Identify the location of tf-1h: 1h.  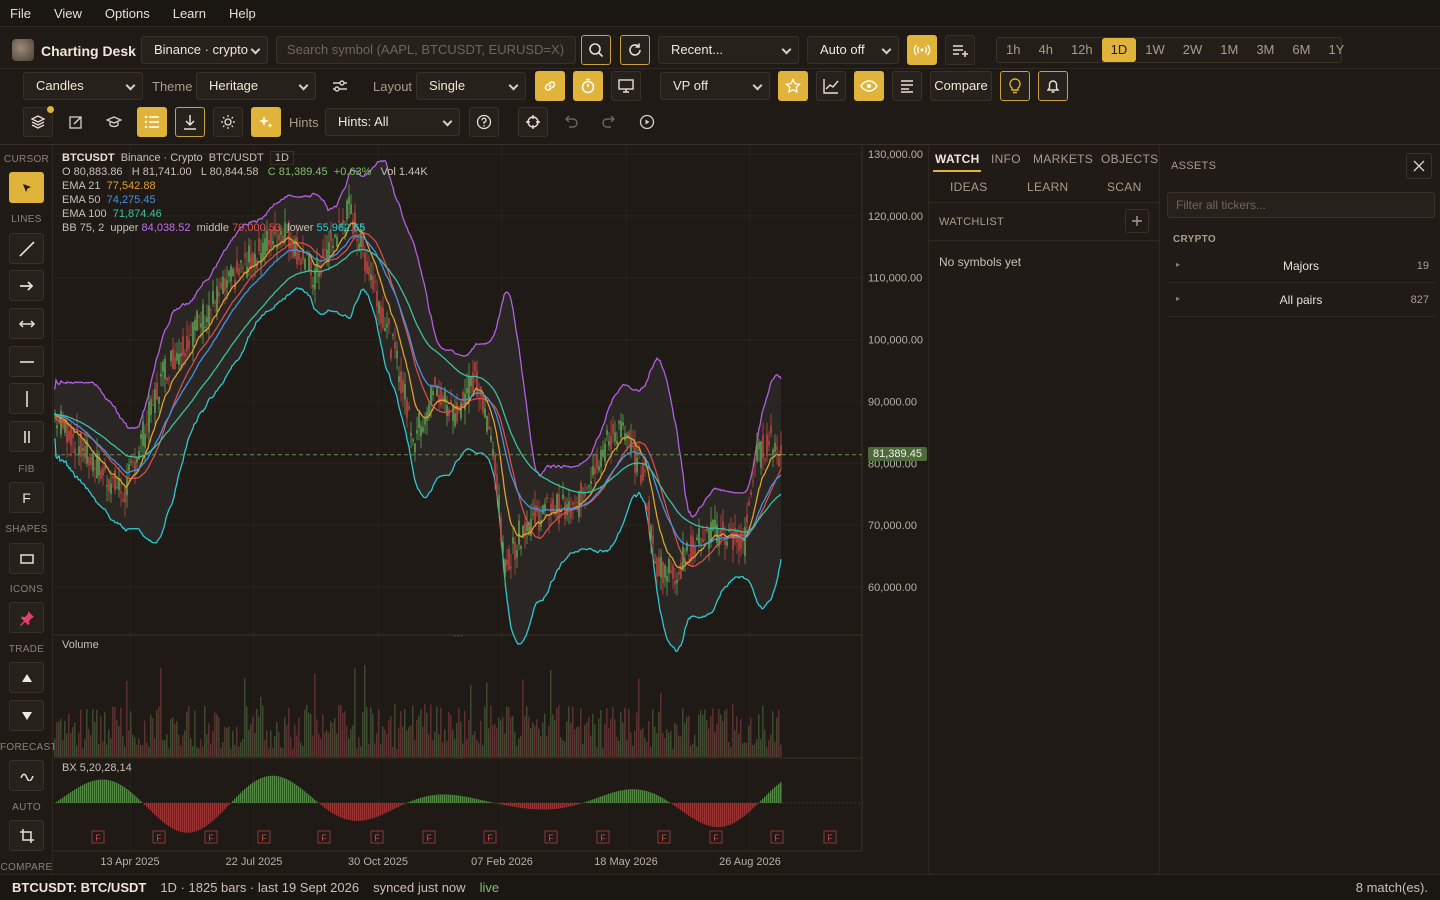
(1013, 50).